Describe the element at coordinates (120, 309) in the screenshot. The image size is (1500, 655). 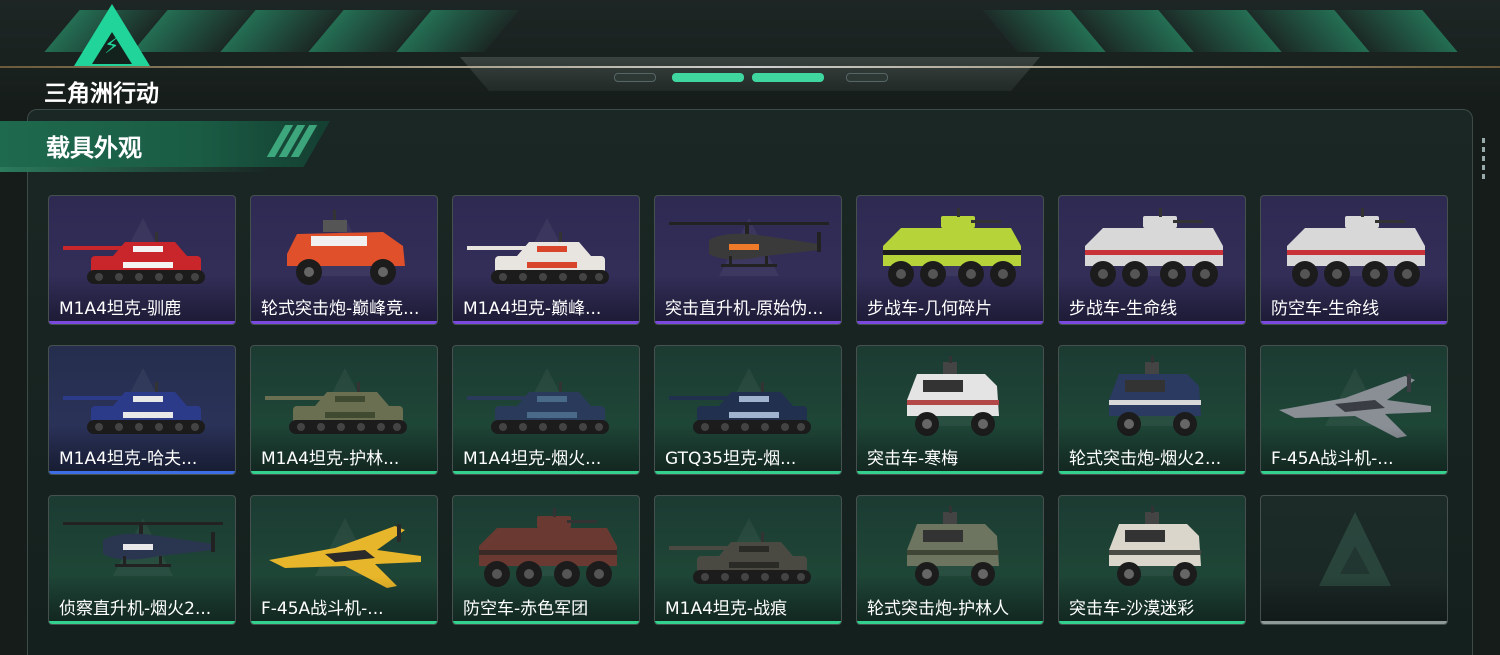
I see `vehicle-skin-name: M1A4坦克-驯鹿` at that location.